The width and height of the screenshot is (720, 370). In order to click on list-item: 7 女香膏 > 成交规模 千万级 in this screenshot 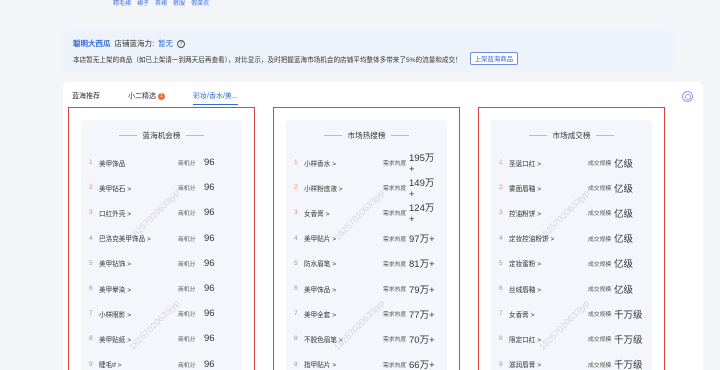, I will do `click(571, 313)`.